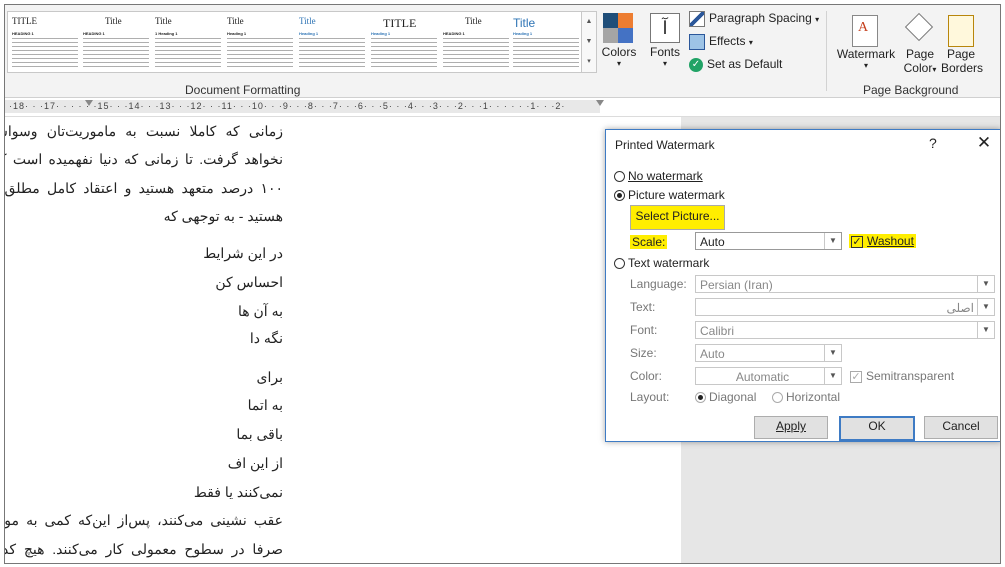  I want to click on ok-button: OK, so click(877, 428).